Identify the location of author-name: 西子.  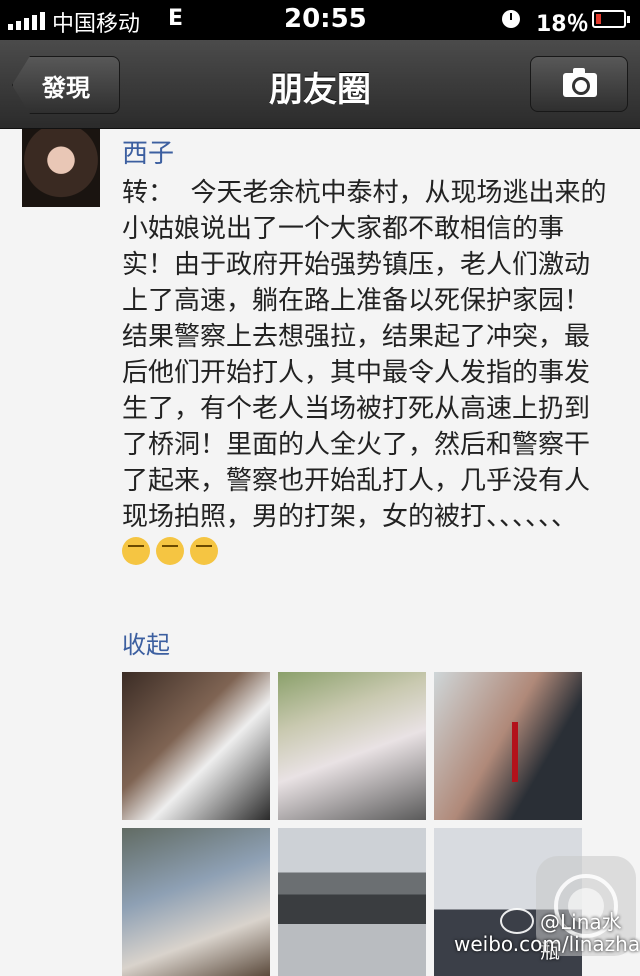
(148, 151).